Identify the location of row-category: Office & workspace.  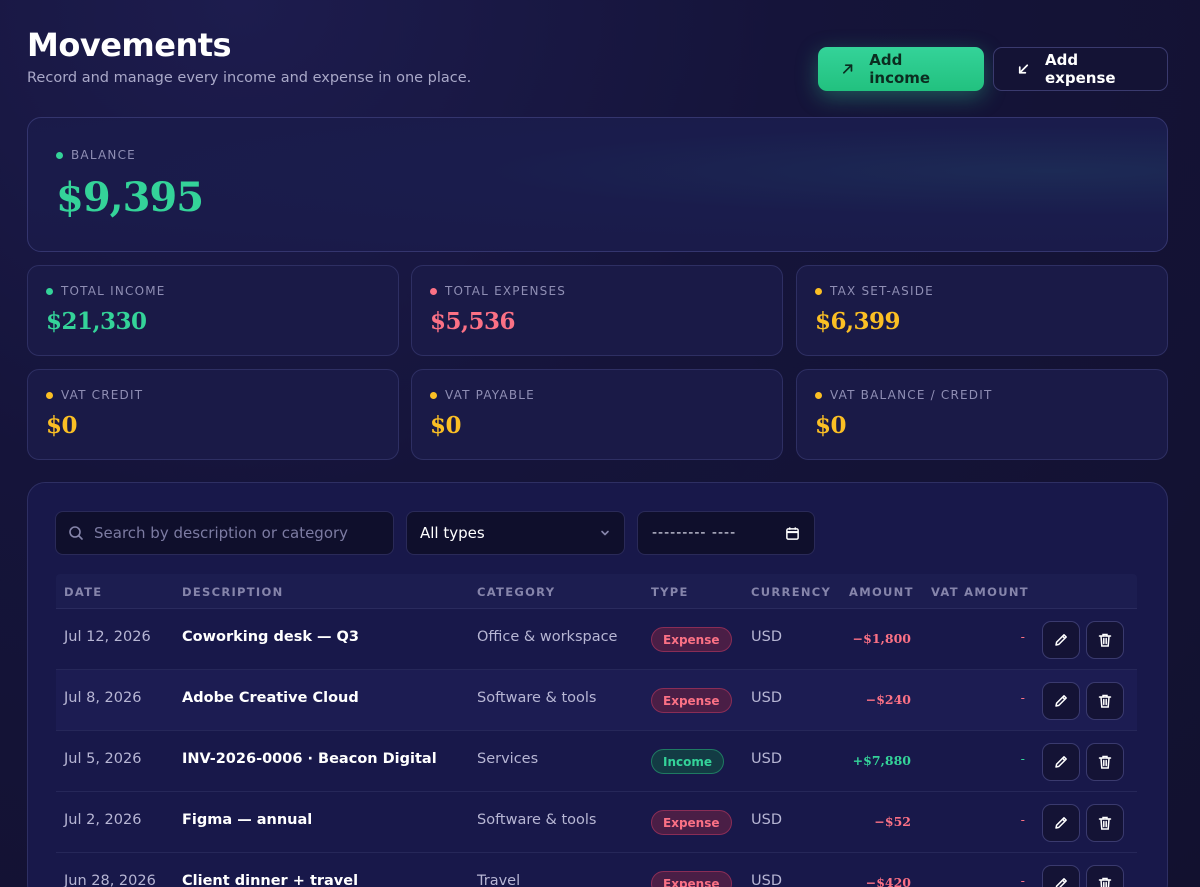
(547, 637).